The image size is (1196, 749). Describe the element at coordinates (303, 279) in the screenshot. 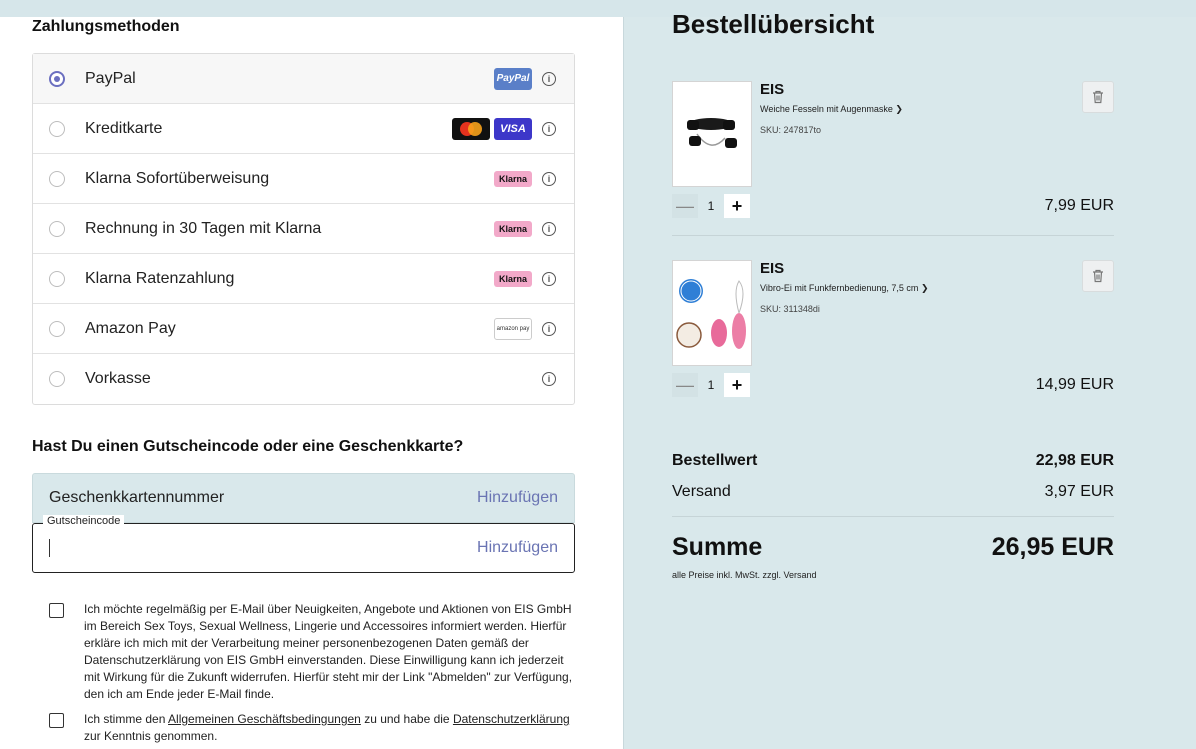

I see `payment-option-klarna-installment: Klarna Ratenzahlung Klarna i` at that location.